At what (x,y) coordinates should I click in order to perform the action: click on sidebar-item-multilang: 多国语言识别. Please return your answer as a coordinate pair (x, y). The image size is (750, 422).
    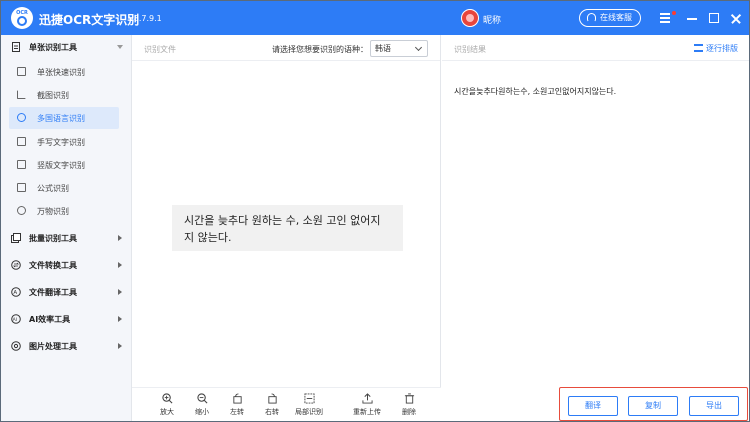
    Looking at the image, I should click on (64, 118).